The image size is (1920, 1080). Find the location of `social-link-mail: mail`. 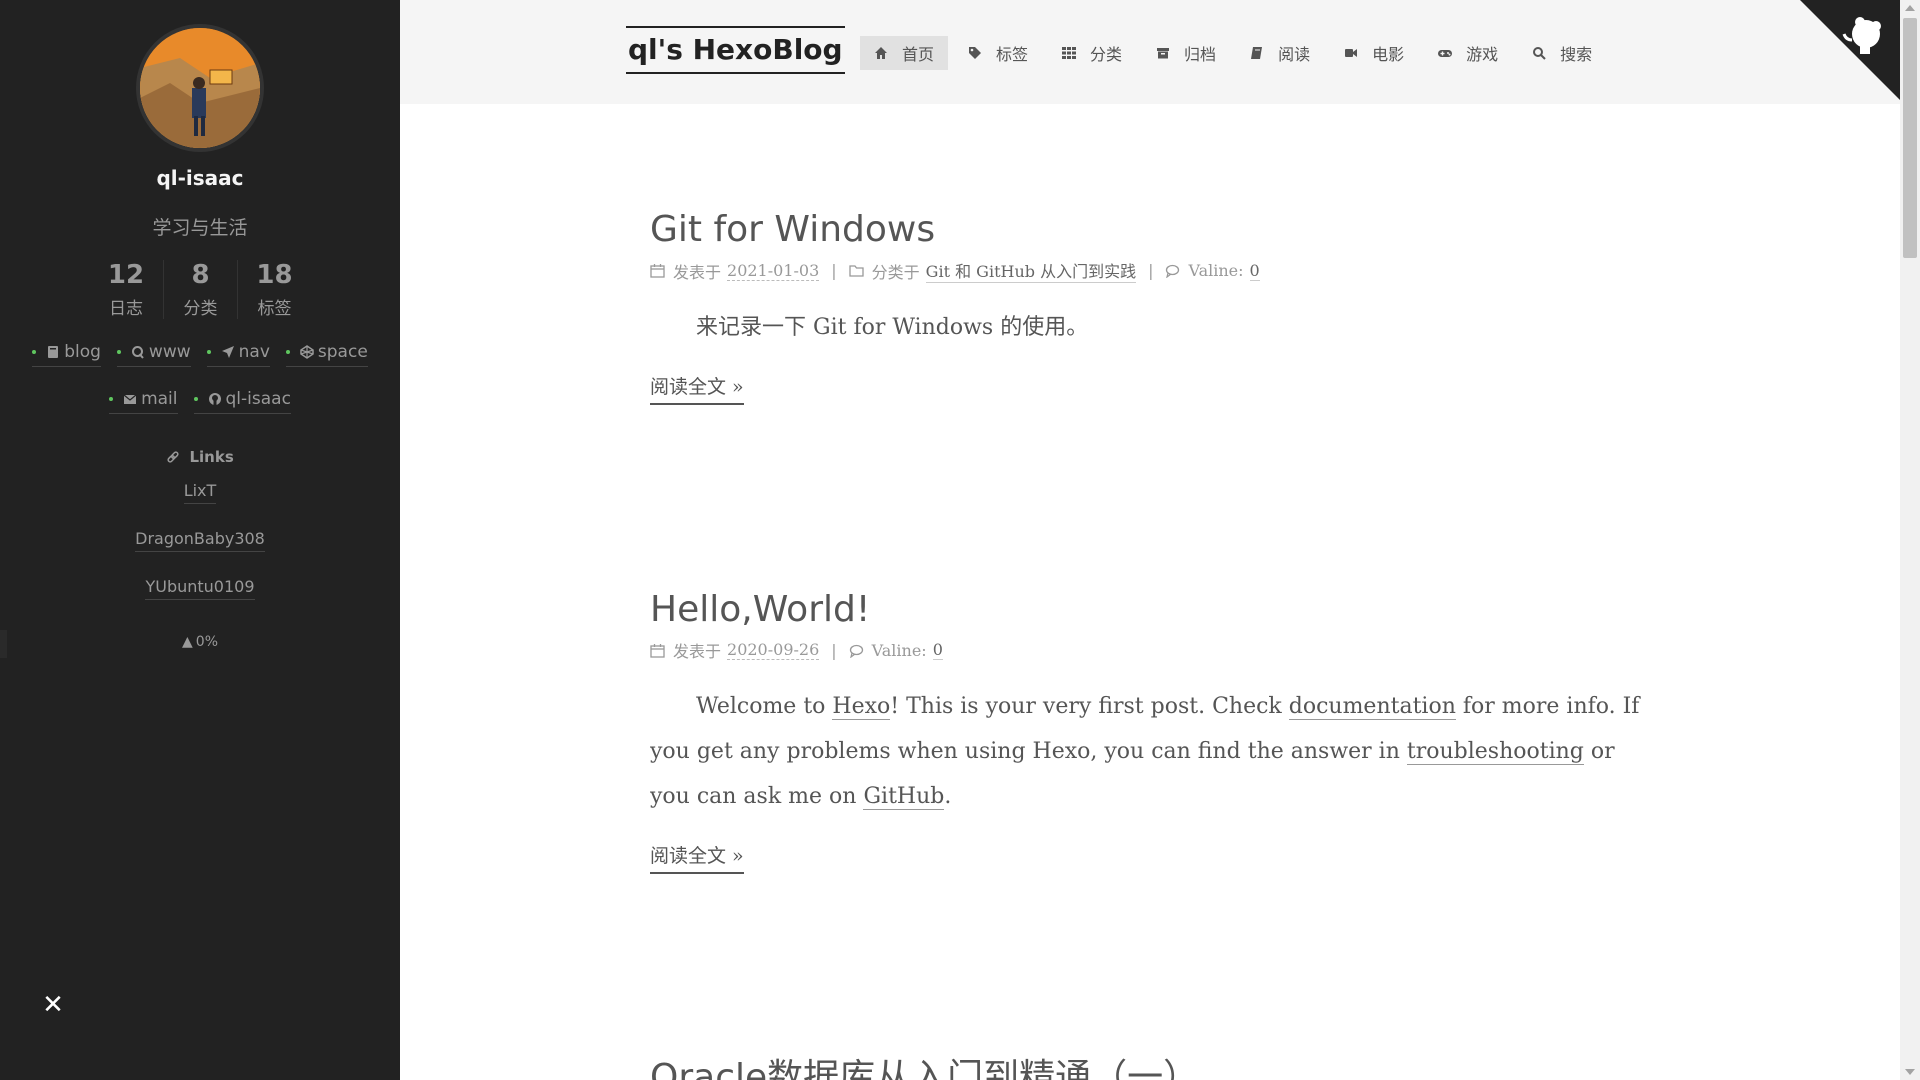

social-link-mail: mail is located at coordinates (143, 401).